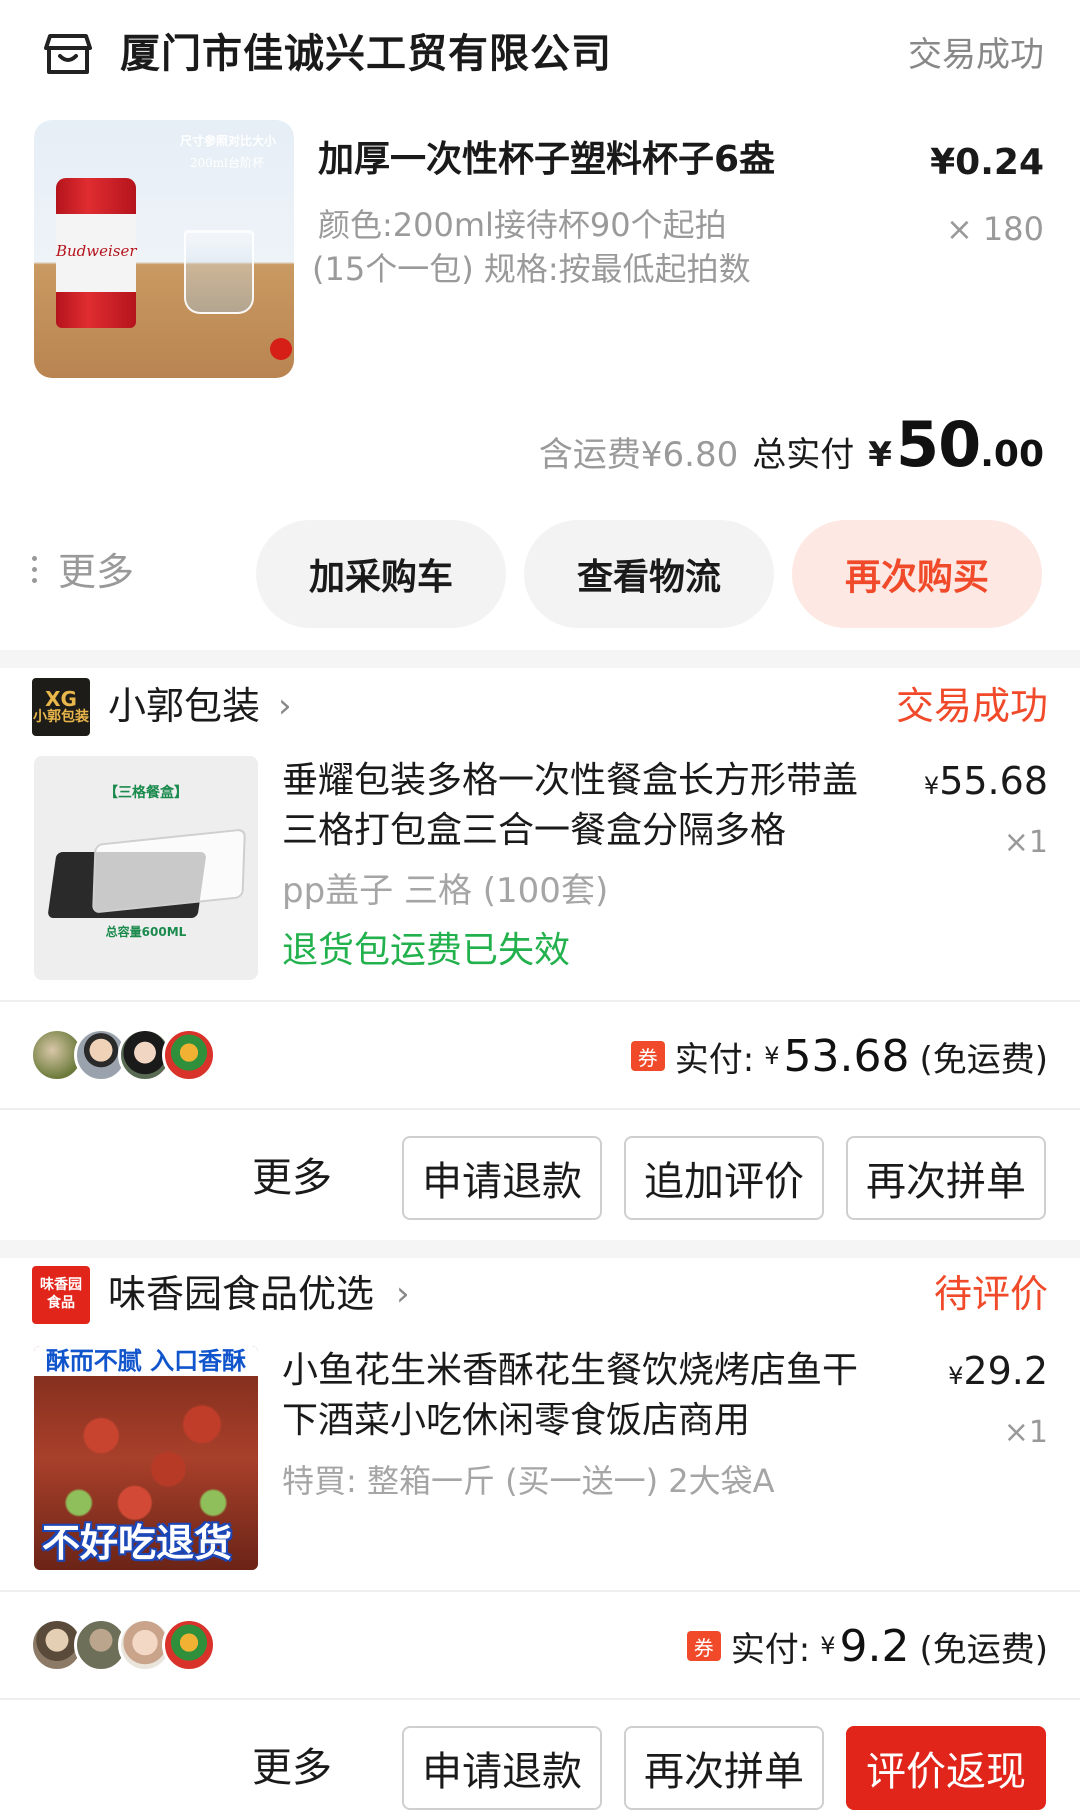  I want to click on shop-name: 味香园食品优选, so click(241, 1294).